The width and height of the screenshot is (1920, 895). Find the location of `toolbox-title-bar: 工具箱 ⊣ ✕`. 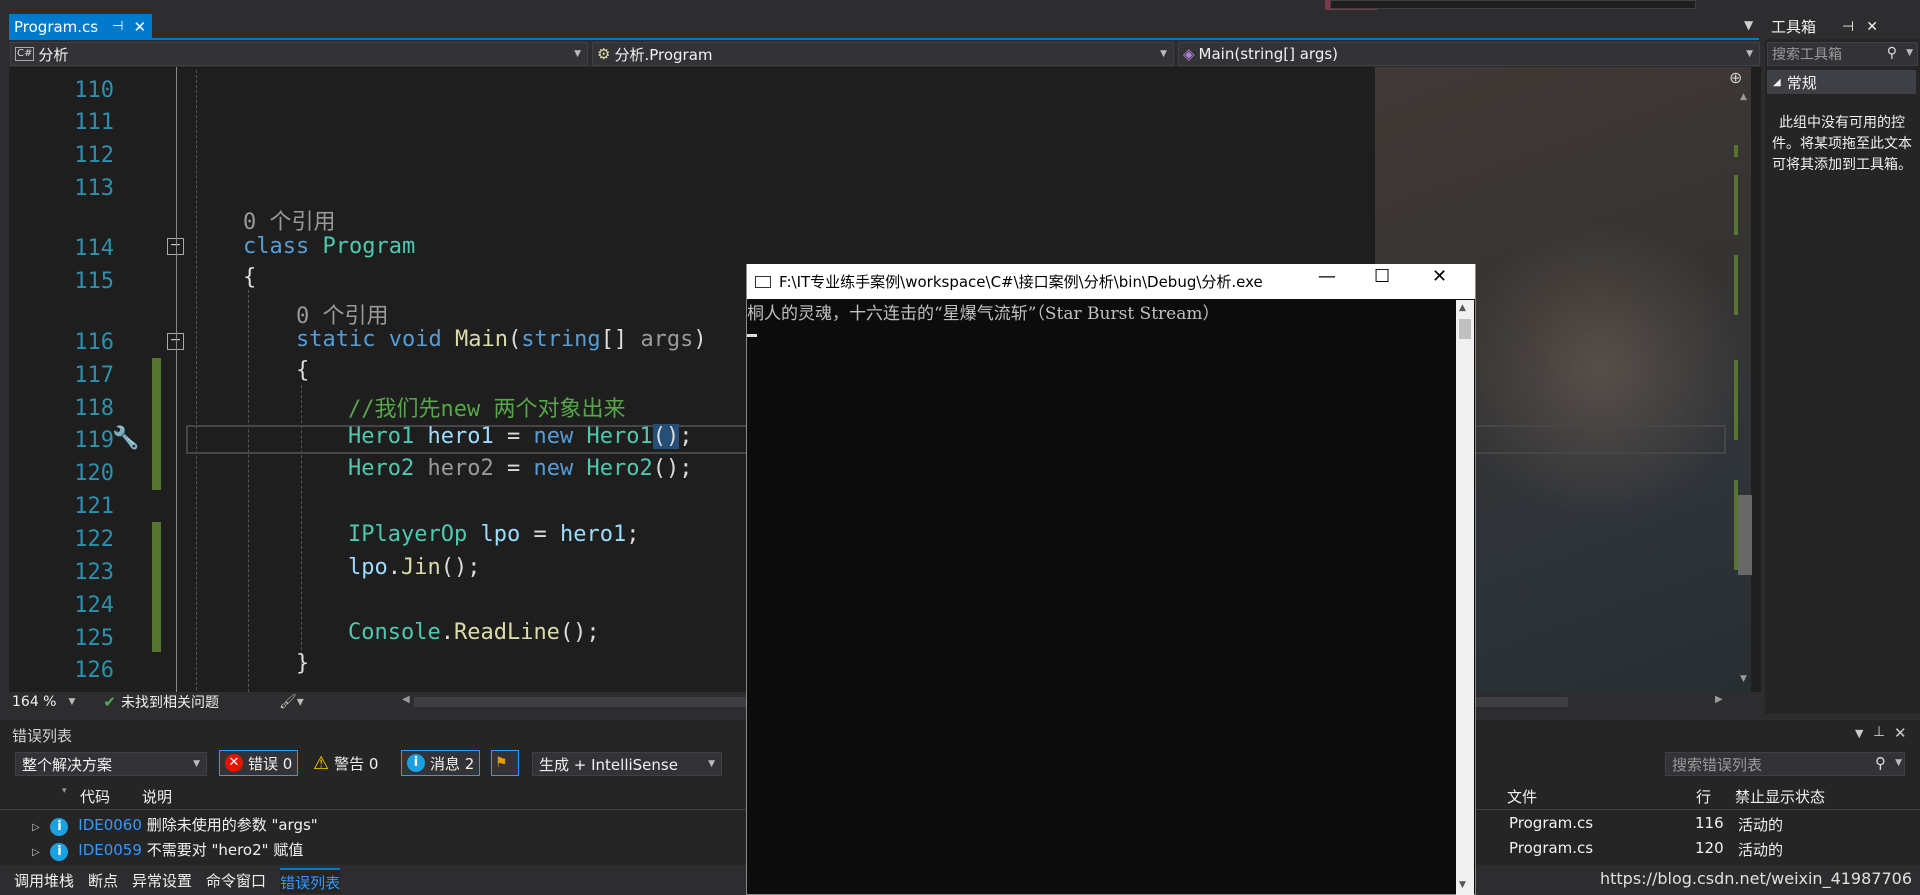

toolbox-title-bar: 工具箱 ⊣ ✕ is located at coordinates (1842, 26).